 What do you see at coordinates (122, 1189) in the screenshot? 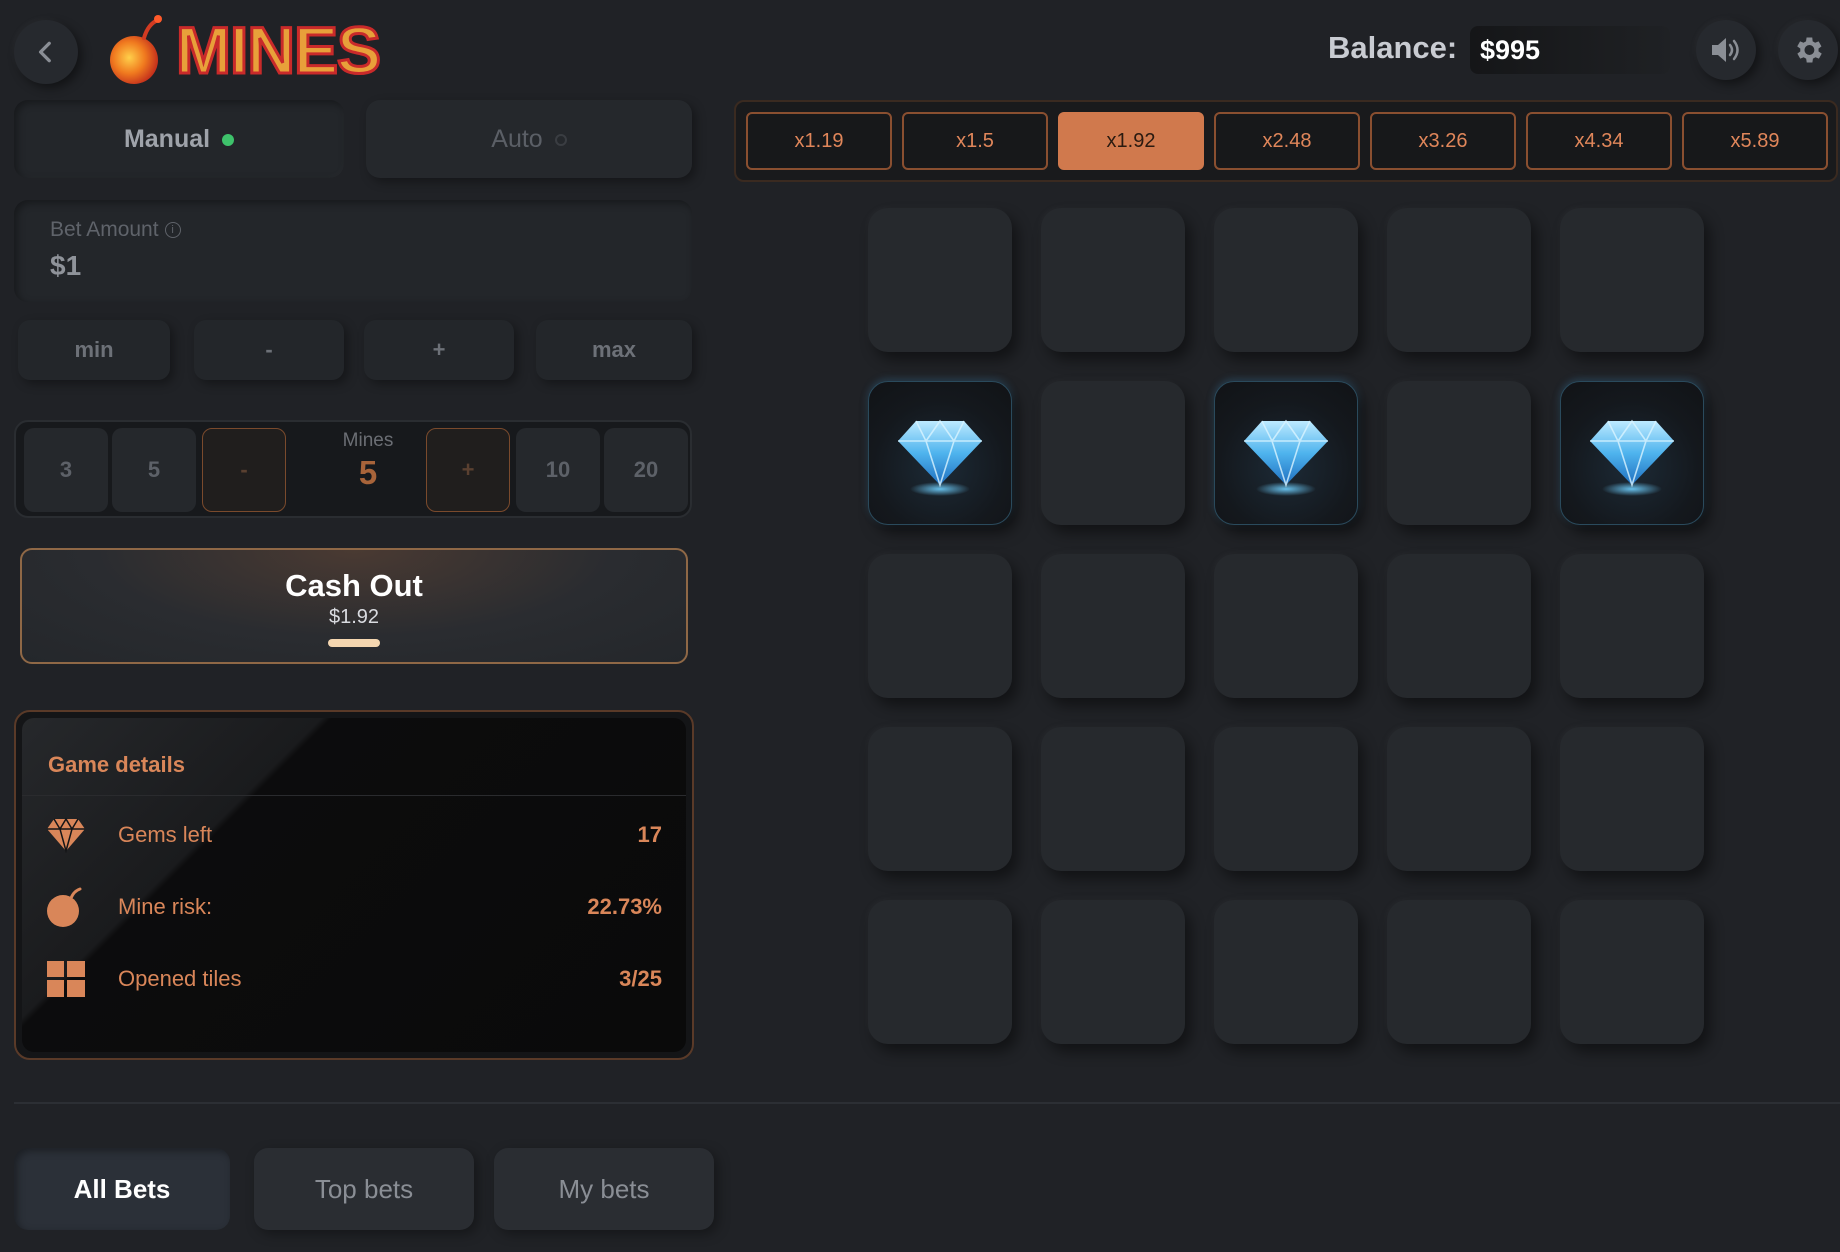
I see `tab-all-bets: All Bets` at bounding box center [122, 1189].